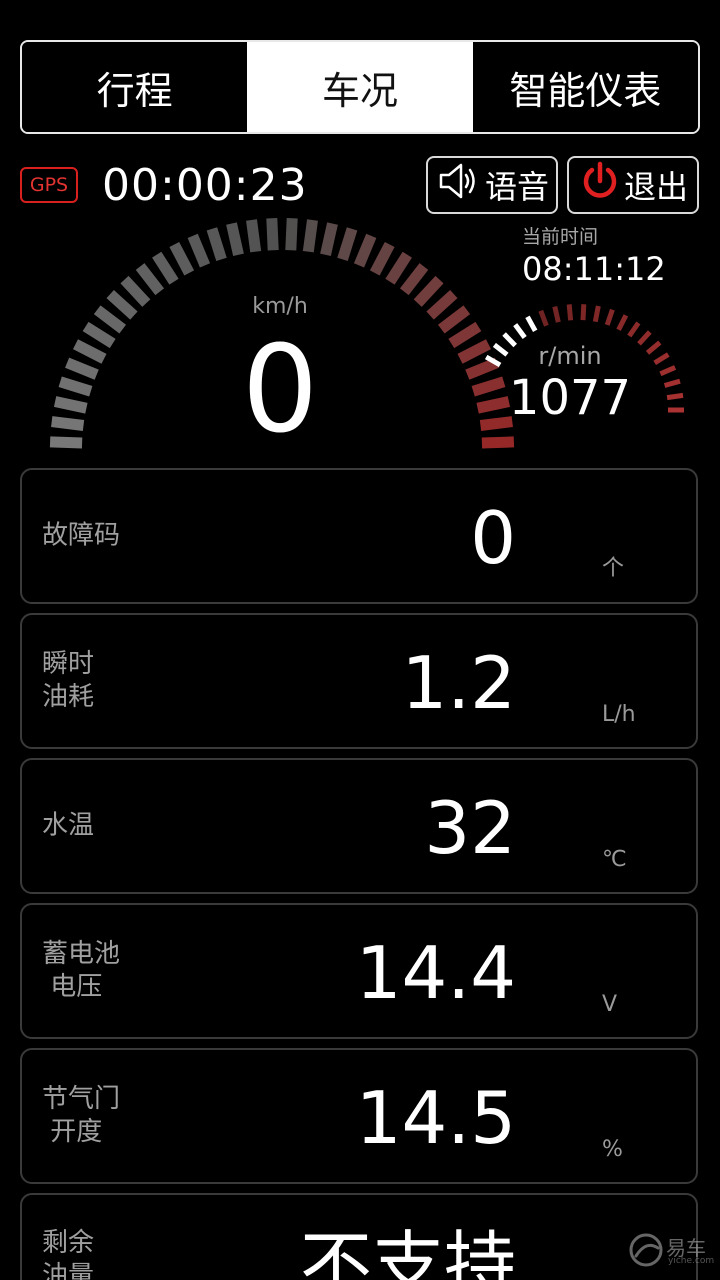  Describe the element at coordinates (458, 683) in the screenshot. I see `card-value: 1.2` at that location.